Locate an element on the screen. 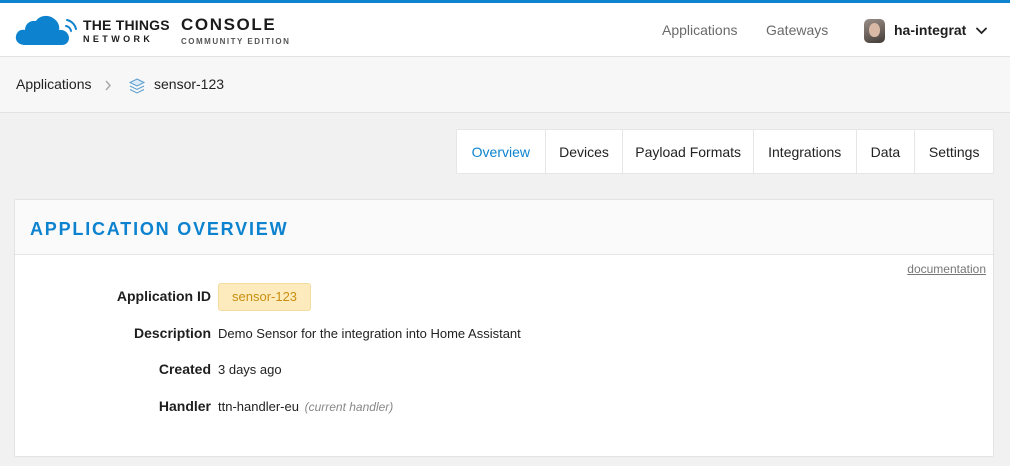  handler-value-wrap: ttn-handler-eu (current handler) is located at coordinates (305, 406).